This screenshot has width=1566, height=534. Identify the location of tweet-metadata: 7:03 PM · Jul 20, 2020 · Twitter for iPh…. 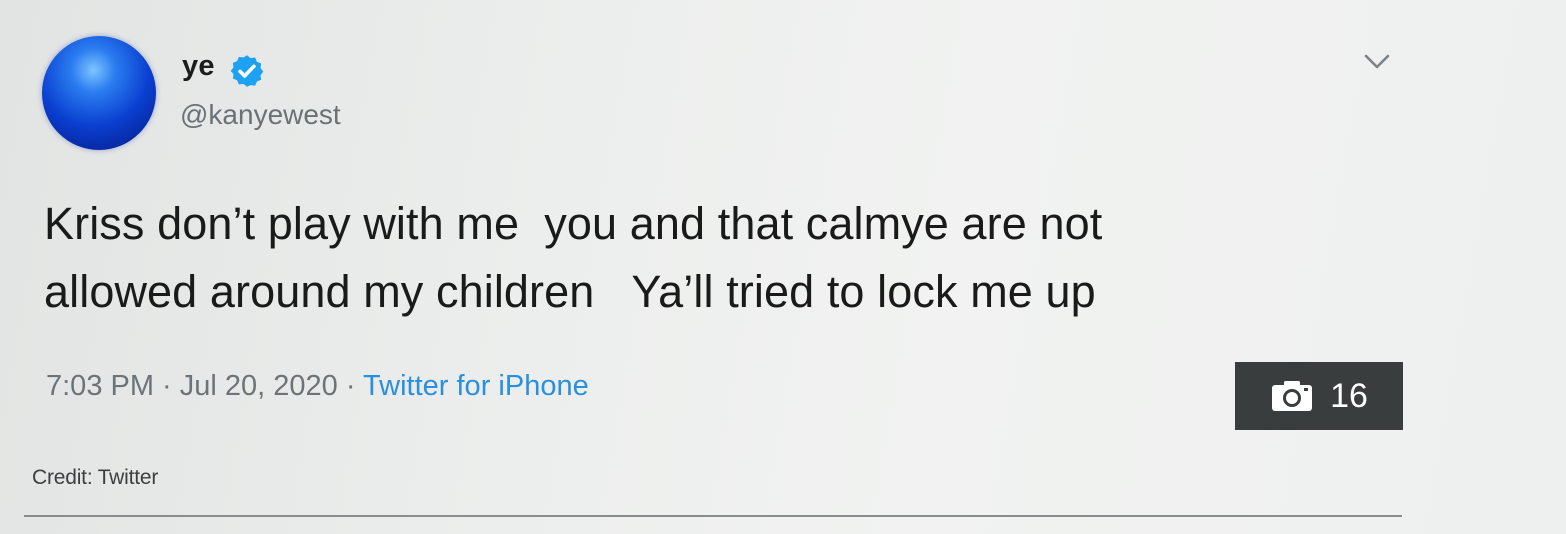
(317, 386).